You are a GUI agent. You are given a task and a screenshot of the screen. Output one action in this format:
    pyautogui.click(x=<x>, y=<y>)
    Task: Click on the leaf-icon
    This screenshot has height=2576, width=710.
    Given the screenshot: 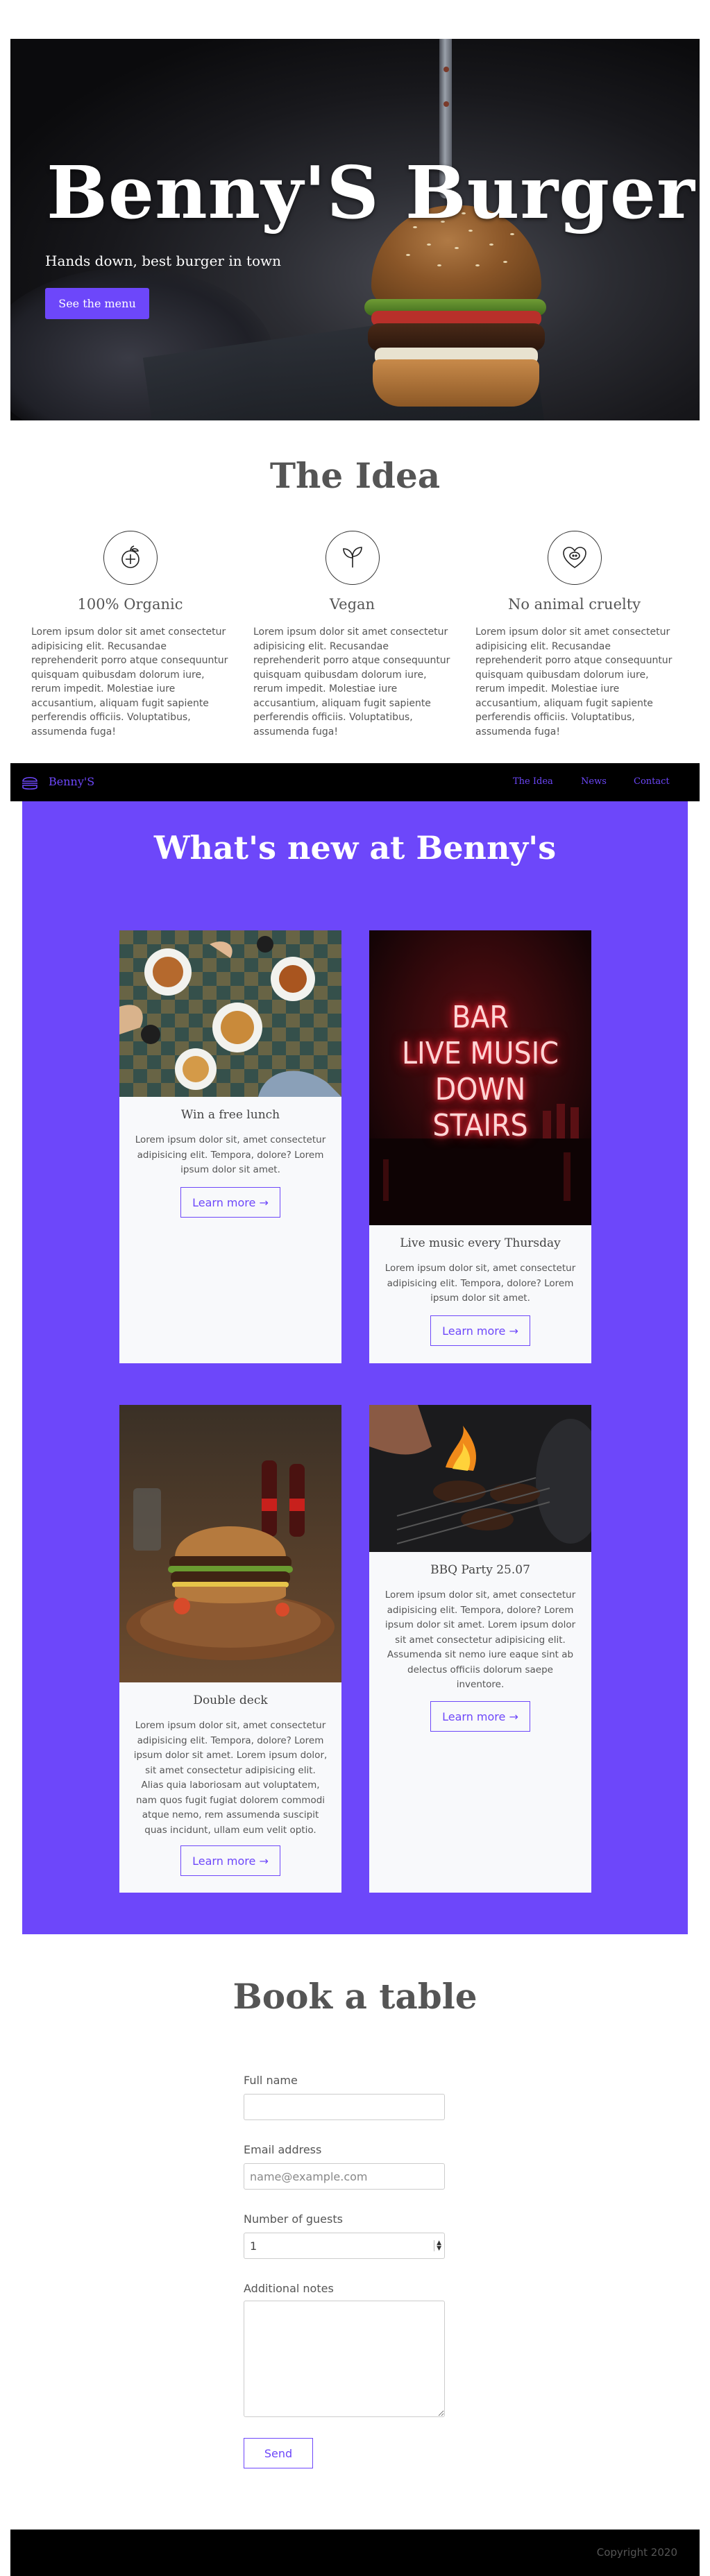 What is the action you would take?
    pyautogui.click(x=353, y=558)
    